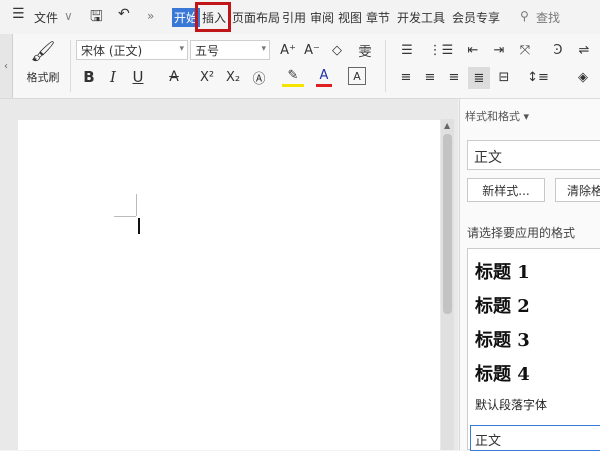 This screenshot has width=600, height=451. I want to click on file-menu: 文件, so click(46, 17).